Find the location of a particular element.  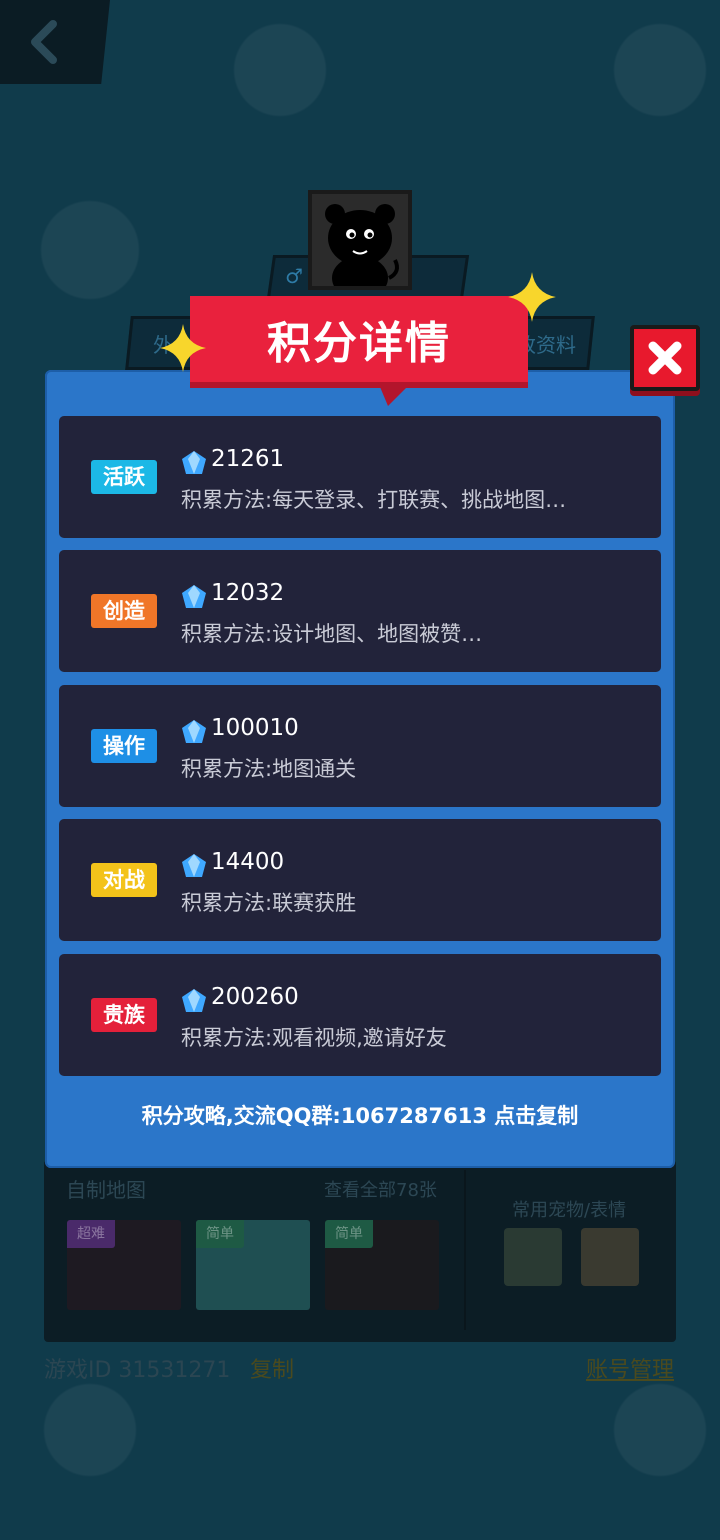

close-button is located at coordinates (665, 358).